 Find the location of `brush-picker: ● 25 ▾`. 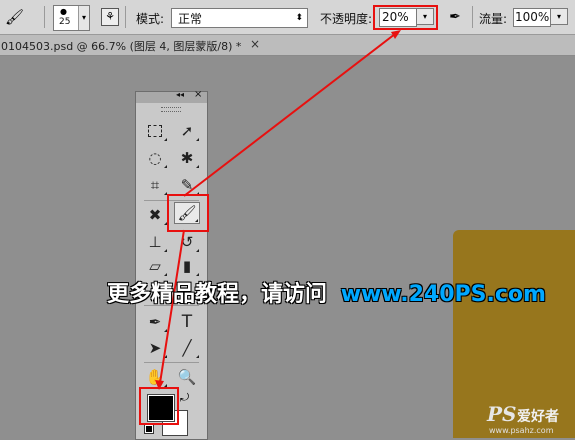

brush-picker: ● 25 ▾ is located at coordinates (71, 18).